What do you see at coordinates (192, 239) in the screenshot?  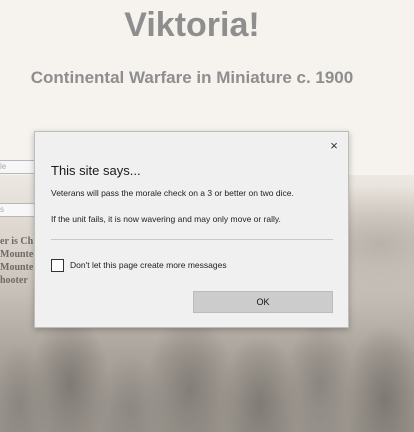 I see `dialog-divider` at bounding box center [192, 239].